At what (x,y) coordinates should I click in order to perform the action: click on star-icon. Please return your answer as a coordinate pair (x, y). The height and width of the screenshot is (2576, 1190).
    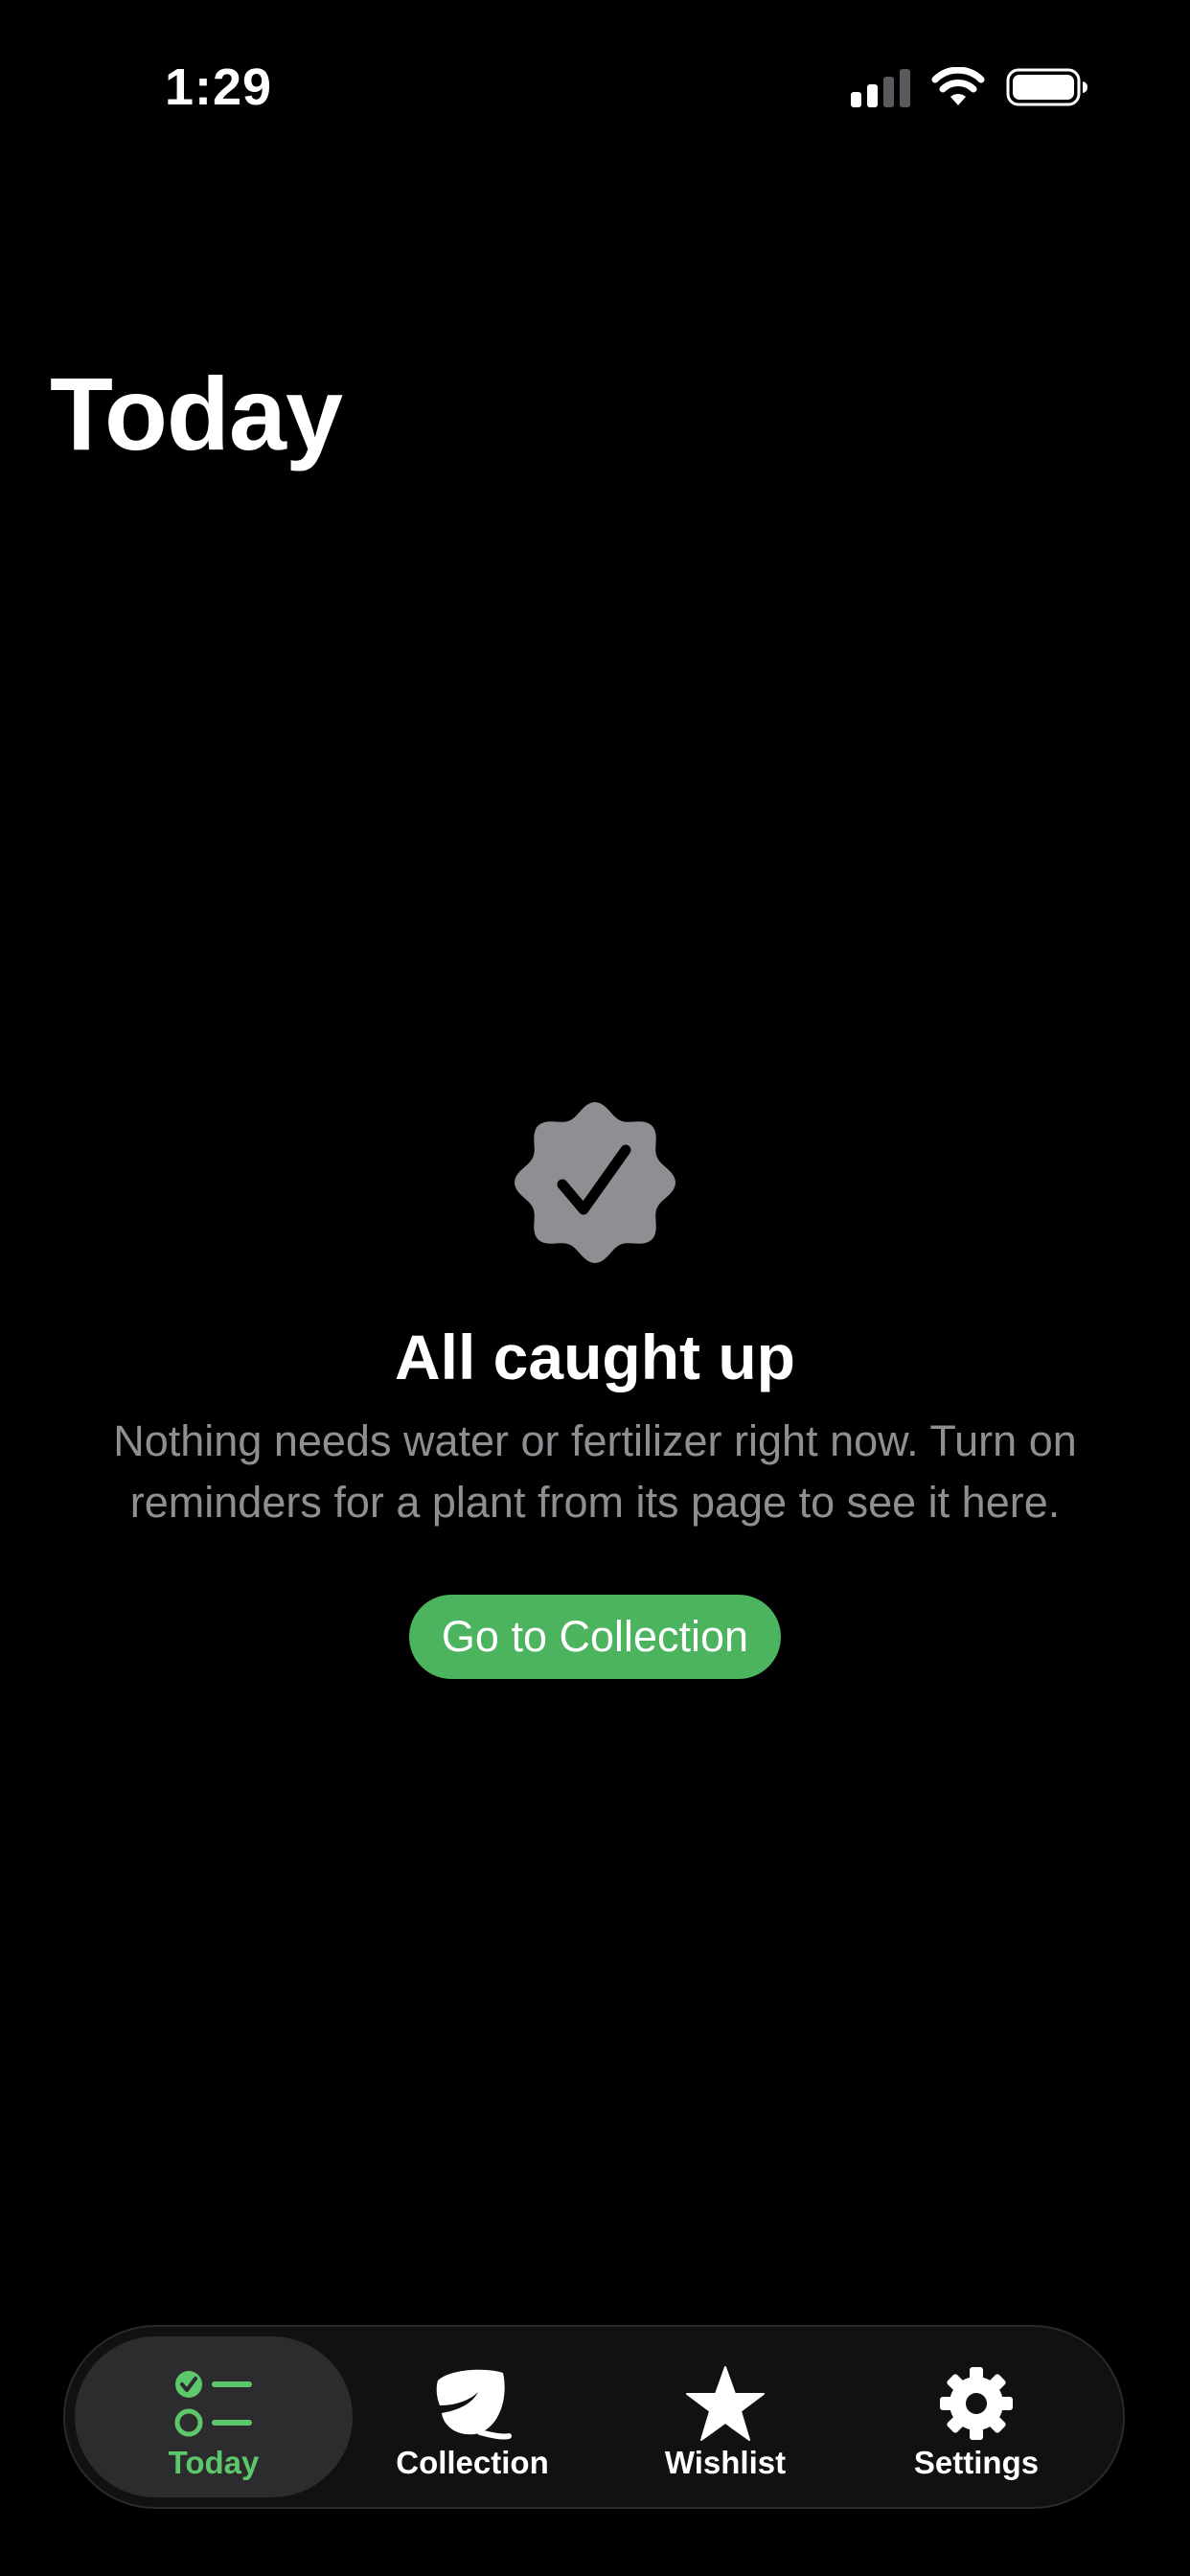
    Looking at the image, I should click on (726, 2403).